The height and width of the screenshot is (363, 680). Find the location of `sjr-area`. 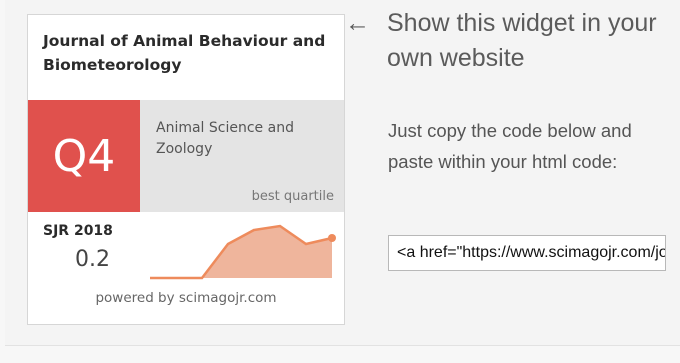

sjr-area is located at coordinates (241, 252).